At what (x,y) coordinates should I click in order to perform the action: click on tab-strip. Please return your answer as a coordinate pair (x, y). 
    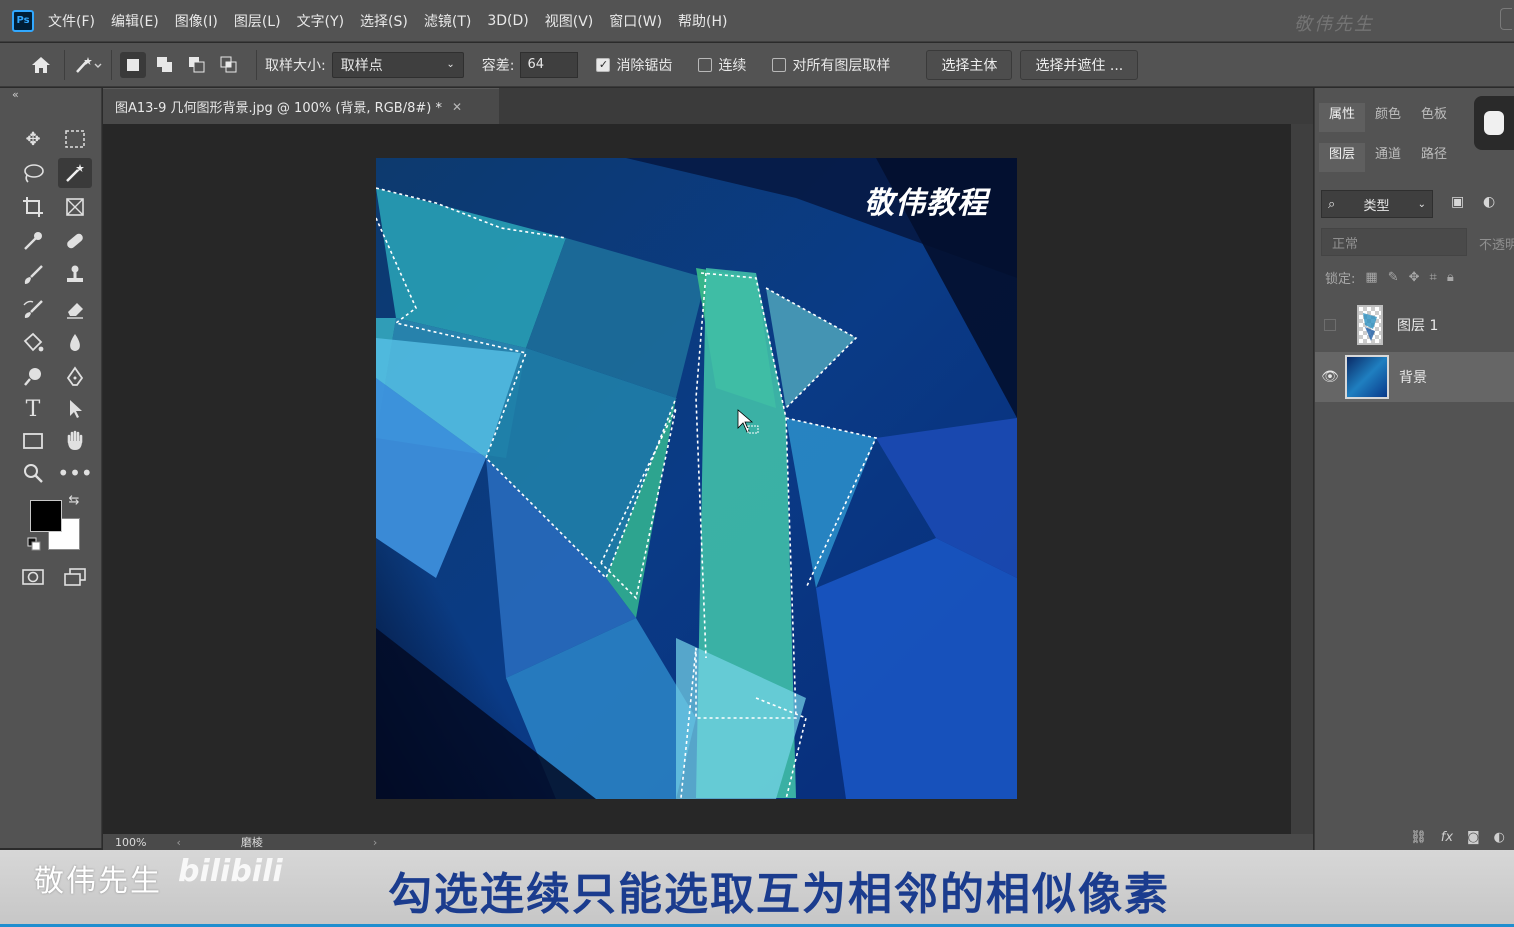
    Looking at the image, I should click on (906, 106).